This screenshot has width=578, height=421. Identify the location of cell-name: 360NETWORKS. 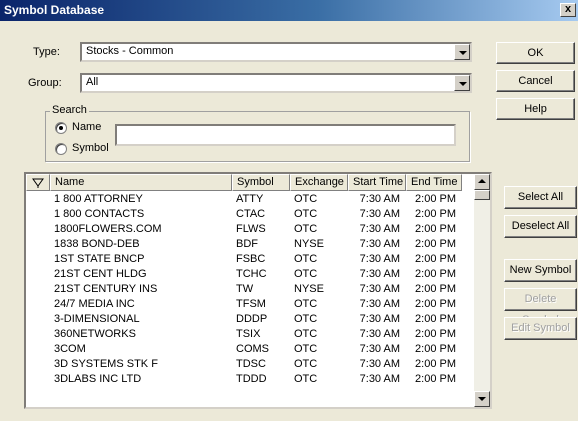
(95, 334).